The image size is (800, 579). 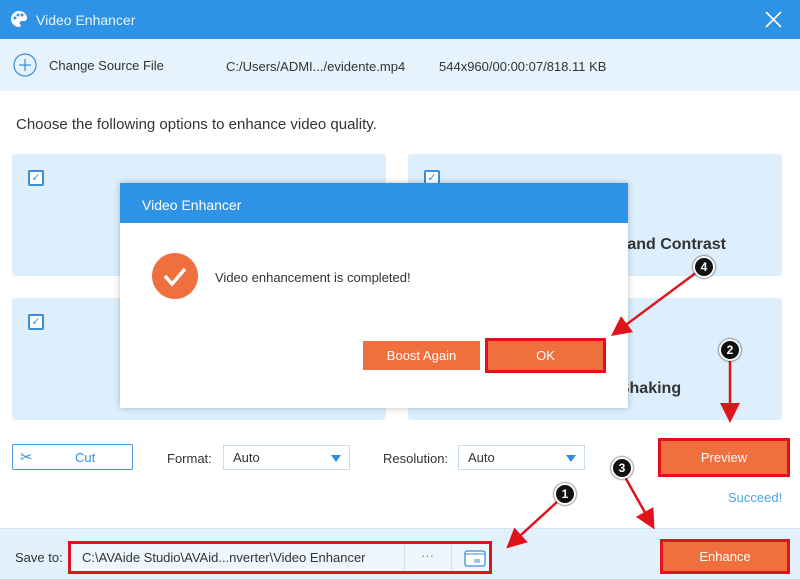 What do you see at coordinates (189, 458) in the screenshot?
I see `format-label: Format:` at bounding box center [189, 458].